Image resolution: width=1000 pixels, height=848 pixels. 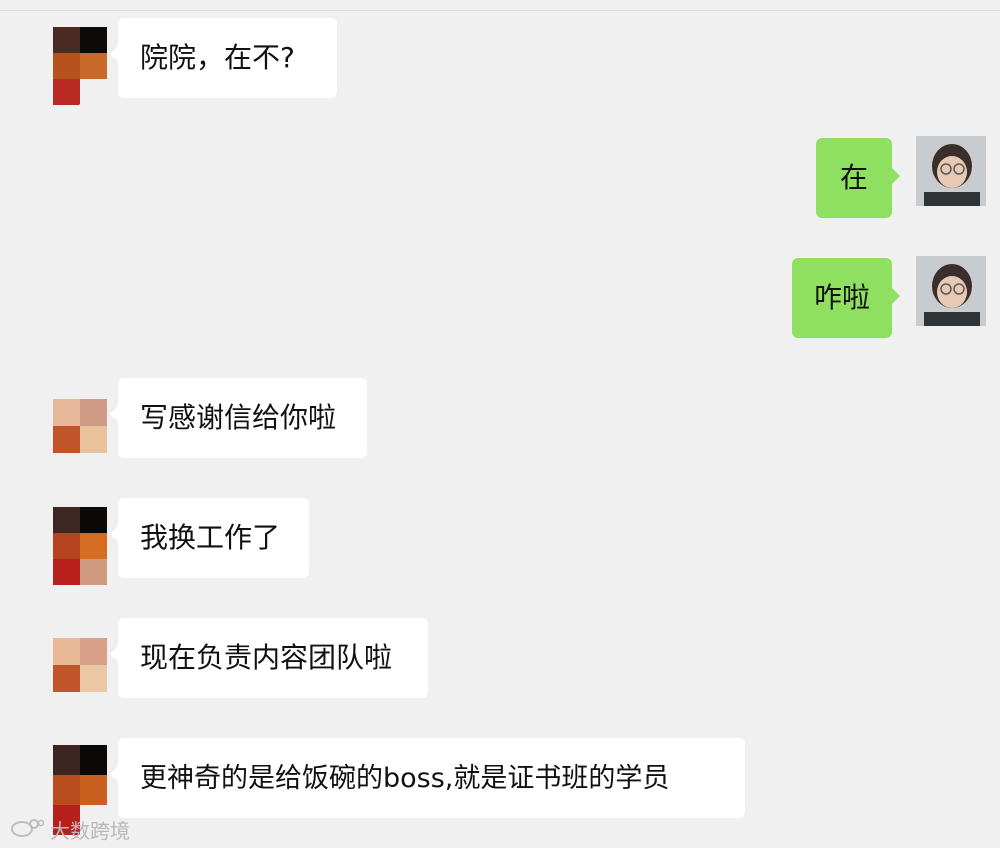 I want to click on message-bubble-incoming: 院院，在不?, so click(x=223, y=58).